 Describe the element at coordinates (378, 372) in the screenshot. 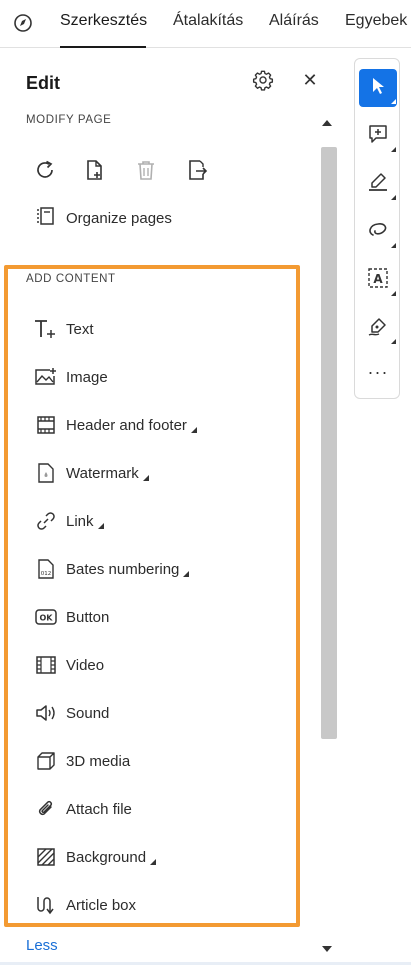

I see `more-tools-button: ···` at that location.